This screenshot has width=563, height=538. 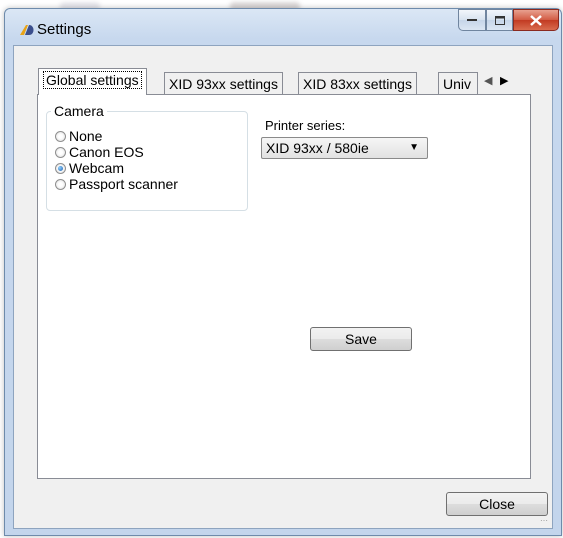 I want to click on window-title: Settings, so click(x=64, y=29).